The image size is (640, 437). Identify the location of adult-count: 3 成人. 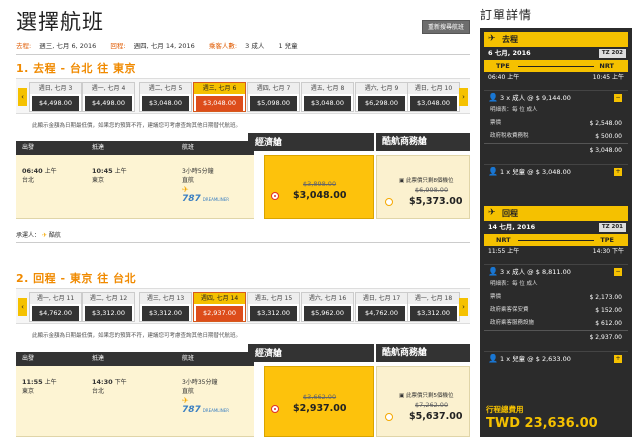
(255, 46).